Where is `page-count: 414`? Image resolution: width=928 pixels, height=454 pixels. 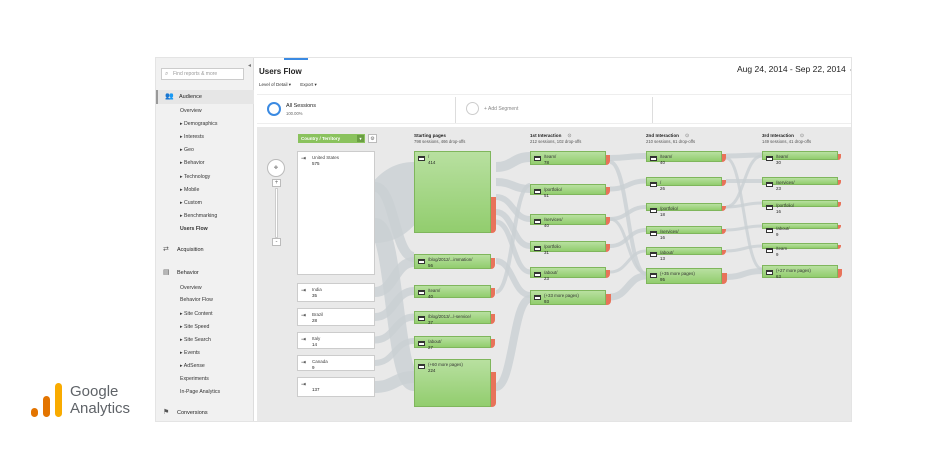 page-count: 414 is located at coordinates (432, 162).